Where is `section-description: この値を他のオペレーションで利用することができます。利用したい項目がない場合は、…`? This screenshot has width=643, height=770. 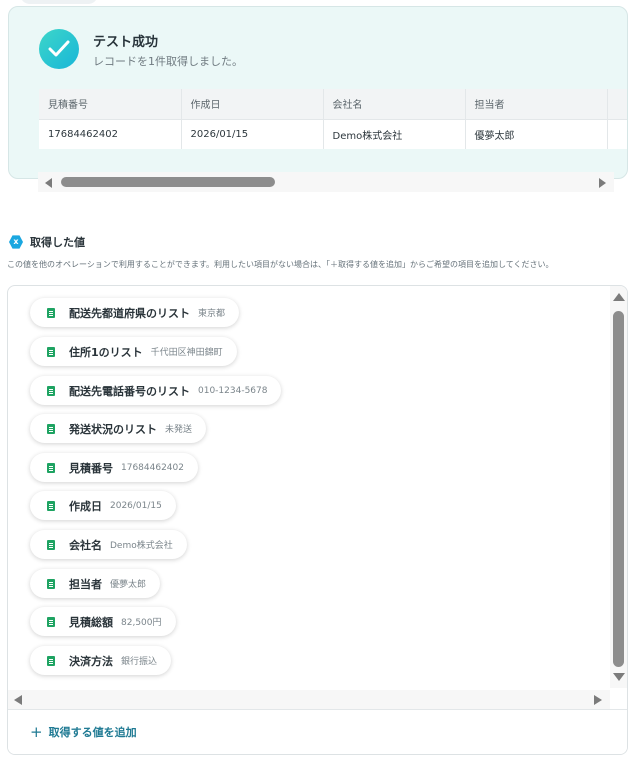
section-description: この値を他のオペレーションで利用することができます。利用したい項目がない場合は、… is located at coordinates (280, 264).